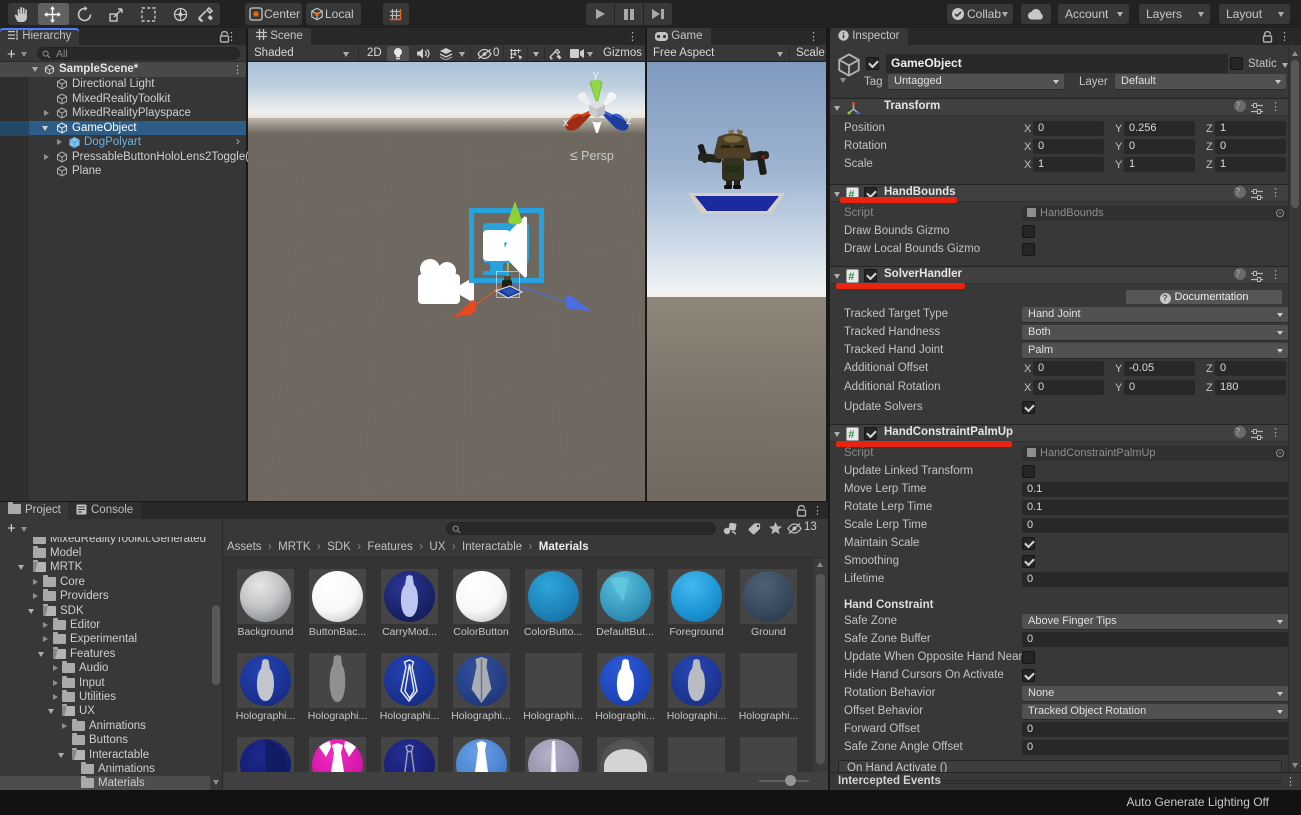 The width and height of the screenshot is (1301, 815). Describe the element at coordinates (566, 123) in the screenshot. I see `svg-text: x` at that location.